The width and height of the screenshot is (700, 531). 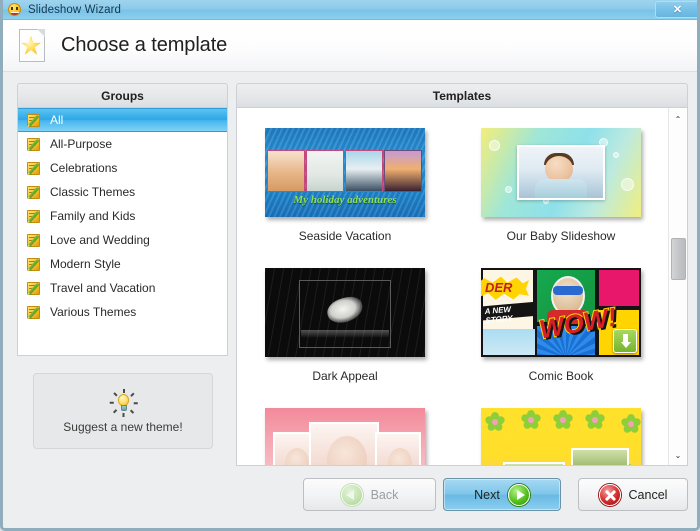 I want to click on template-card: My holiday adventures Seaside Vacation, so click(x=345, y=178).